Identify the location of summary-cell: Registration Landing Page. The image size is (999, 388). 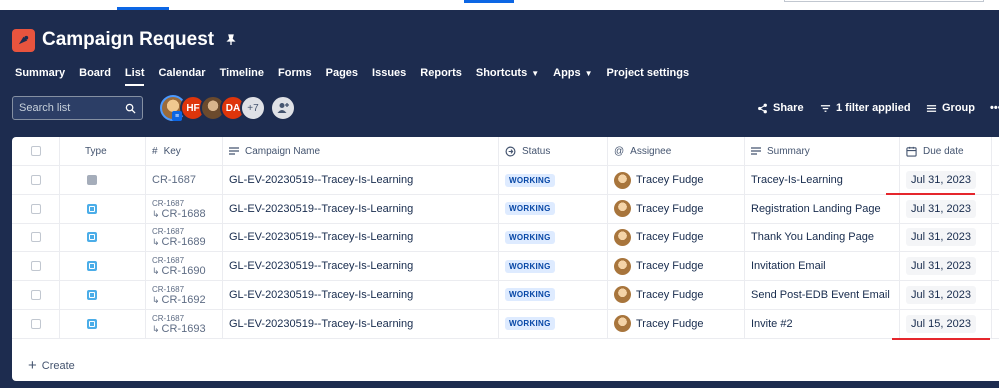
(822, 208).